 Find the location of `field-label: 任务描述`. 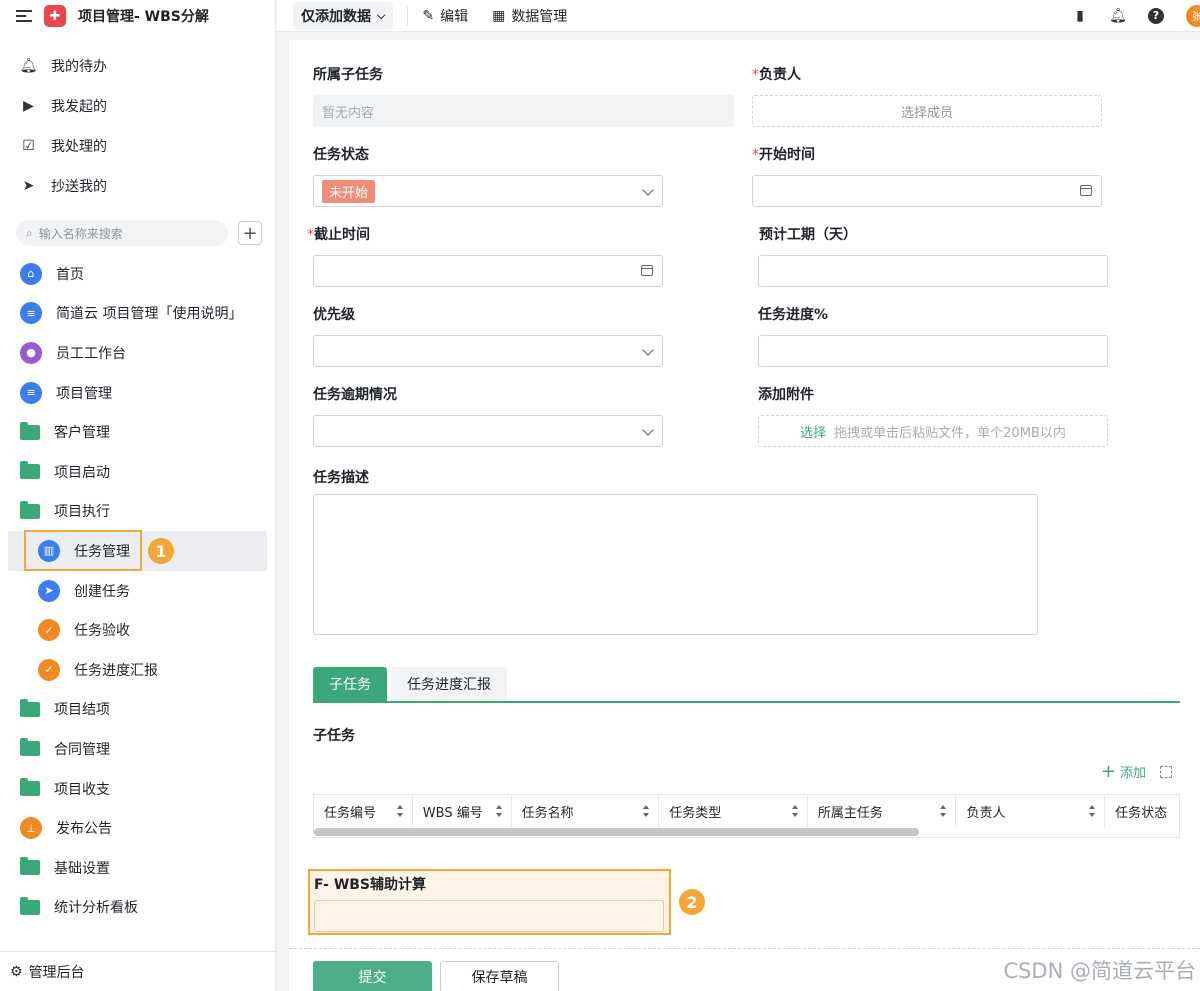

field-label: 任务描述 is located at coordinates (341, 478).